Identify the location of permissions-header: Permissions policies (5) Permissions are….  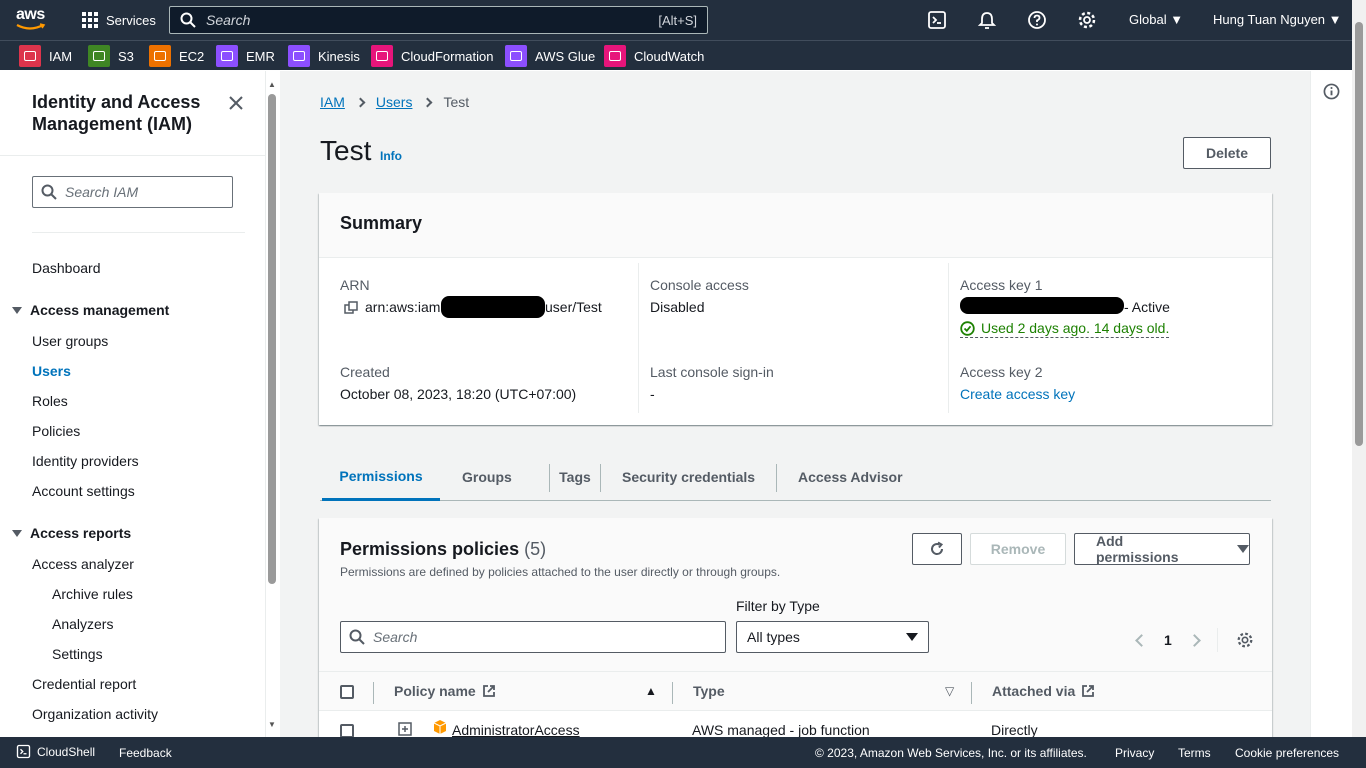
(795, 594).